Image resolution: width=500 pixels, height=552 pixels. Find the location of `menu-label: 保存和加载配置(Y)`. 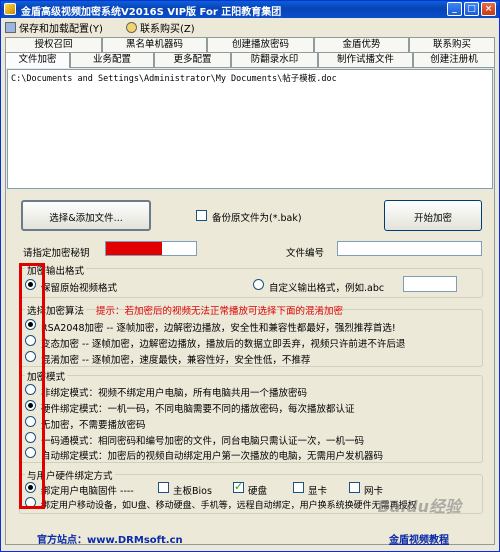

menu-label: 保存和加载配置(Y) is located at coordinates (61, 29).